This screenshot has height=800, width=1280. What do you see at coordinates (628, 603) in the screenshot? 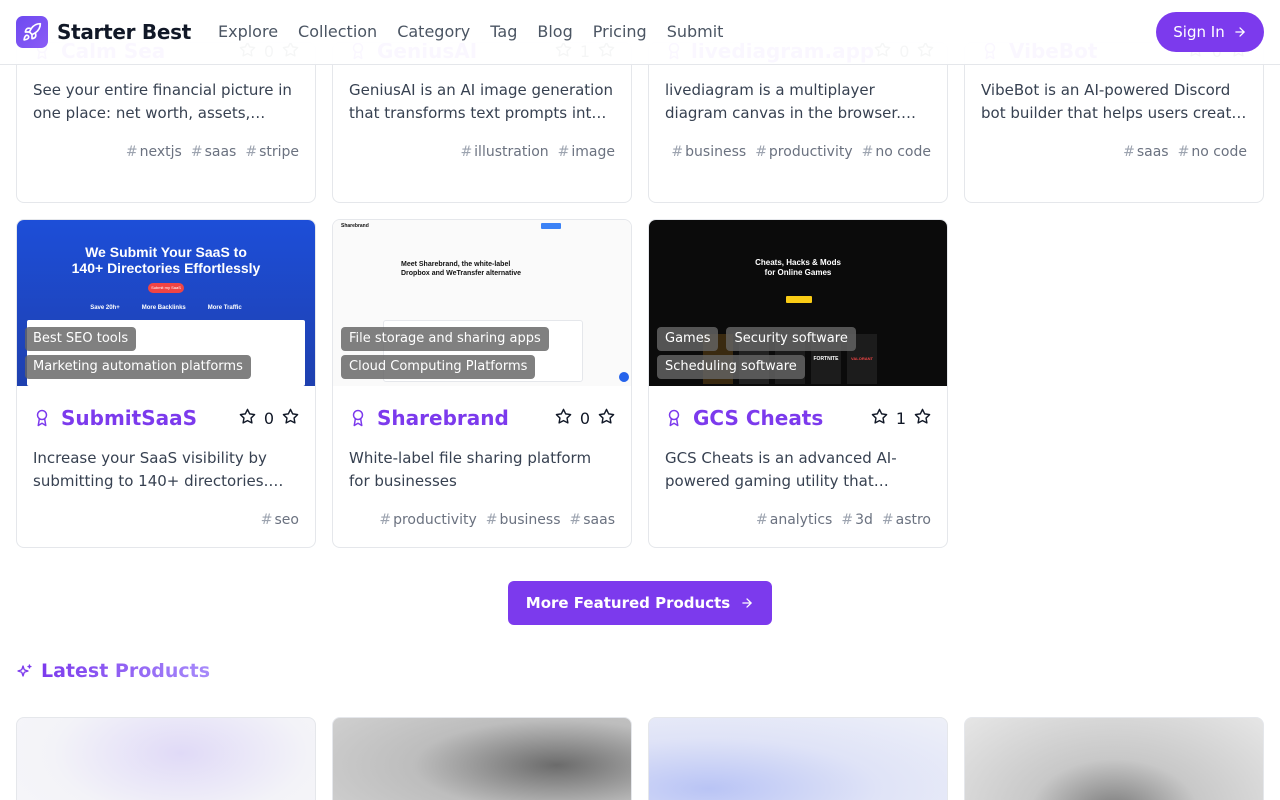
I see `more-featured-label: More Featured Products` at bounding box center [628, 603].